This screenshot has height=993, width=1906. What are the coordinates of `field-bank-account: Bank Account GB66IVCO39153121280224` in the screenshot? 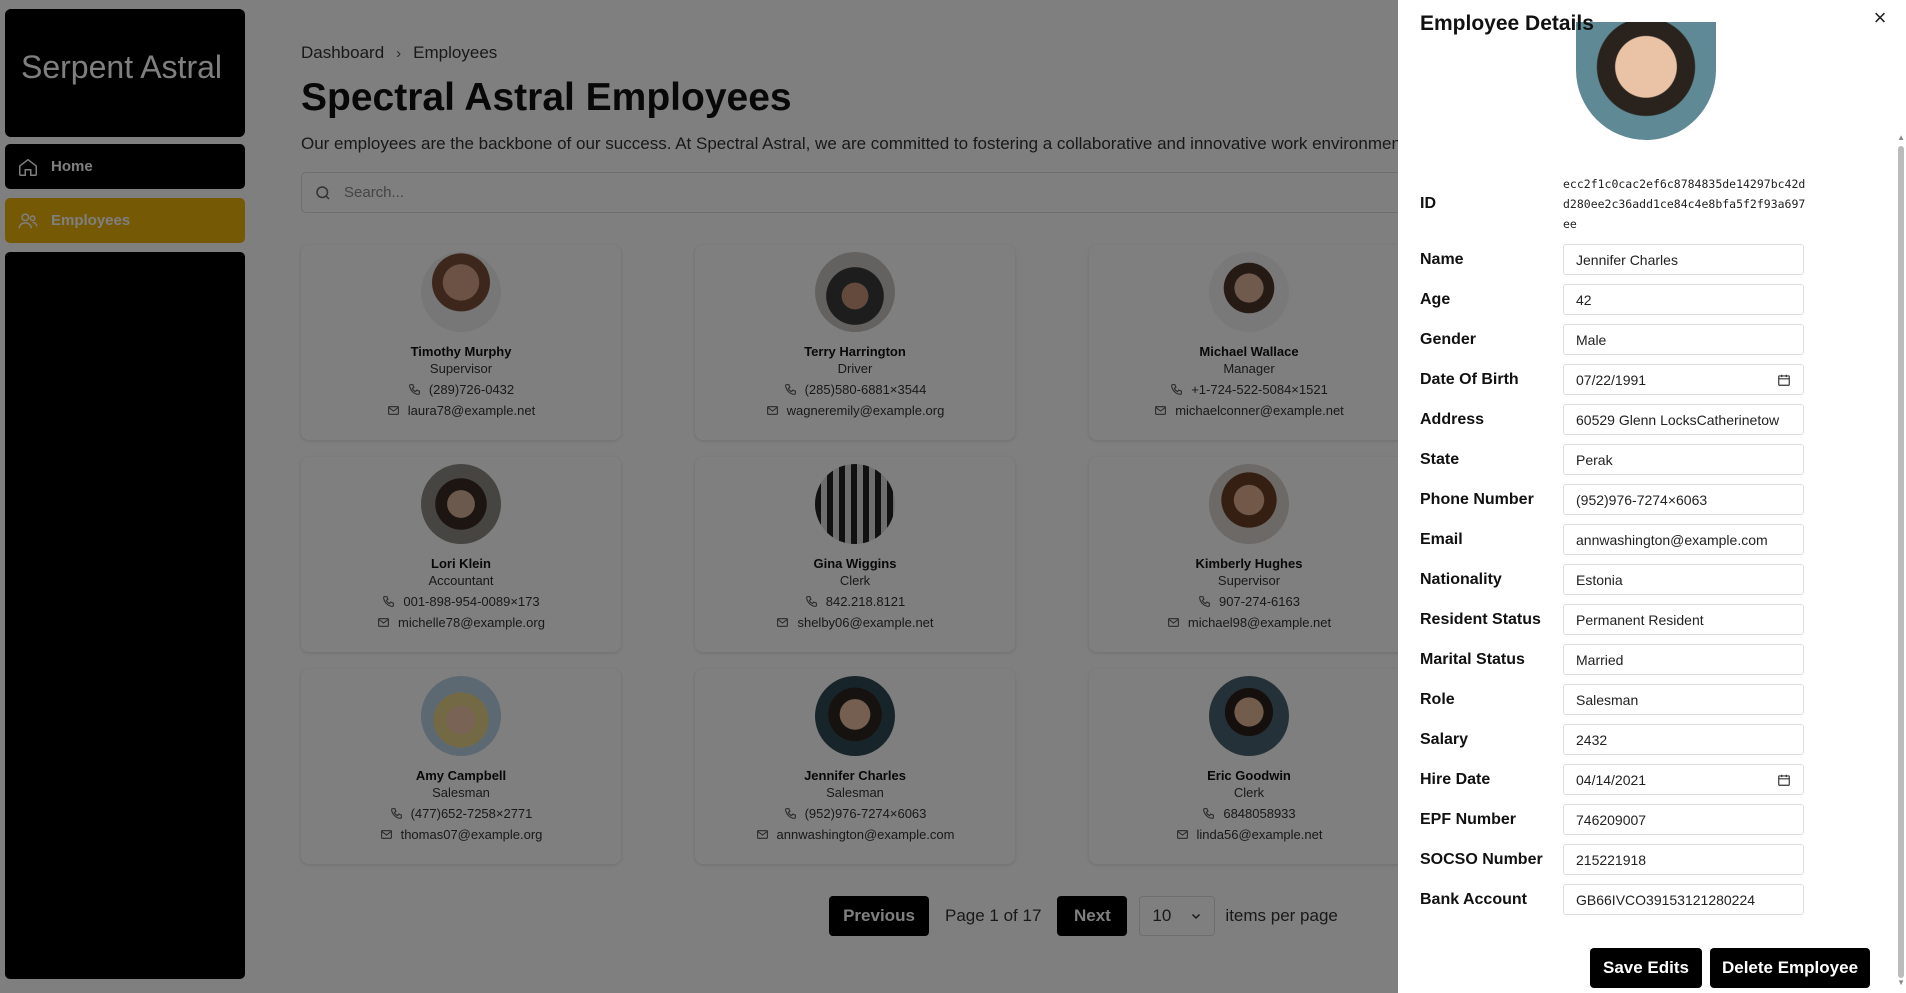 It's located at (1630, 899).